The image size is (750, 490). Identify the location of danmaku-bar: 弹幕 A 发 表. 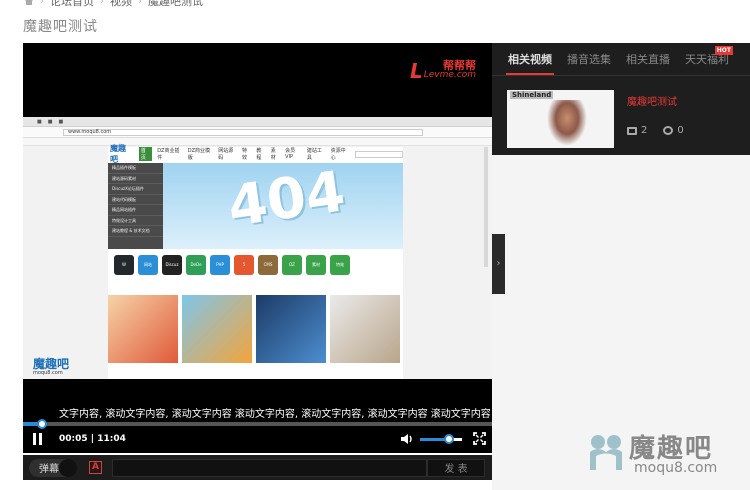
(257, 467).